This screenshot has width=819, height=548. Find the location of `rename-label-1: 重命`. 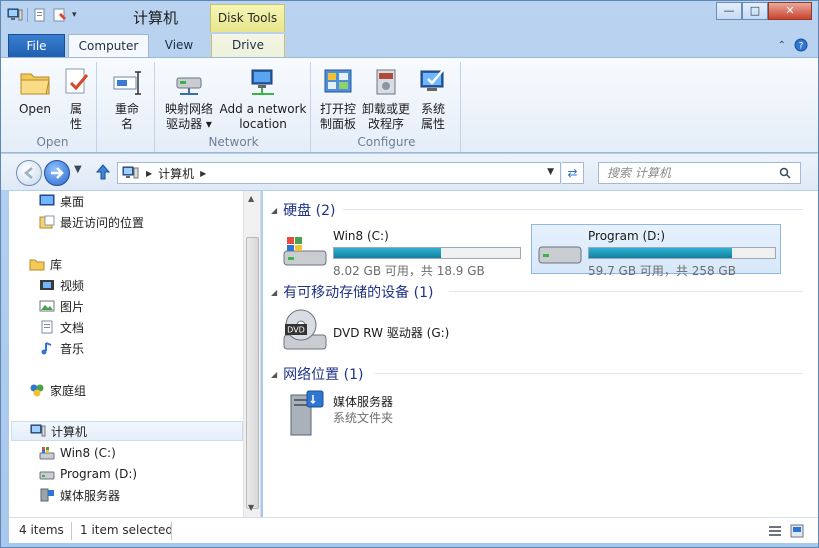

rename-label-1: 重命 is located at coordinates (126, 109).